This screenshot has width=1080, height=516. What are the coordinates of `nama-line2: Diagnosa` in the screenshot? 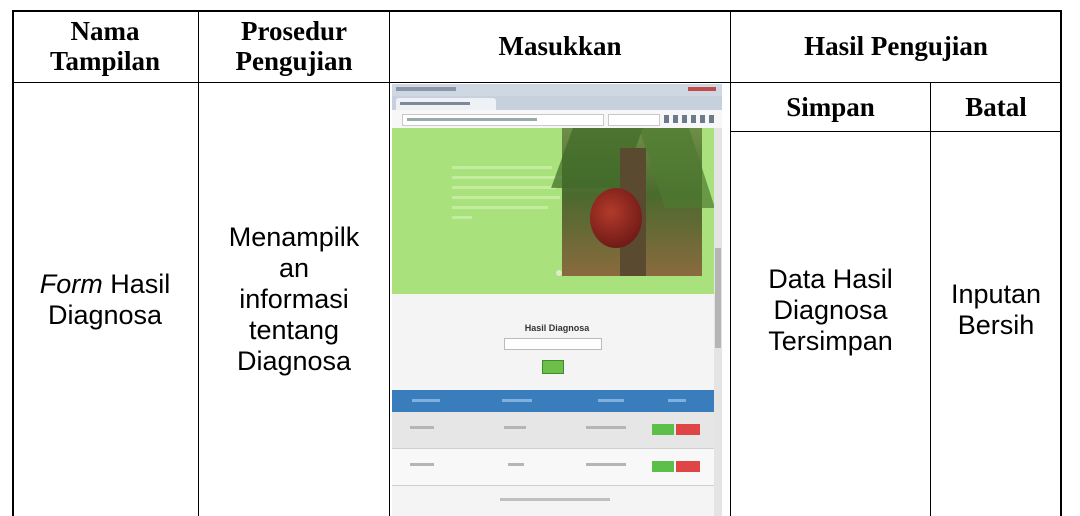 It's located at (105, 314).